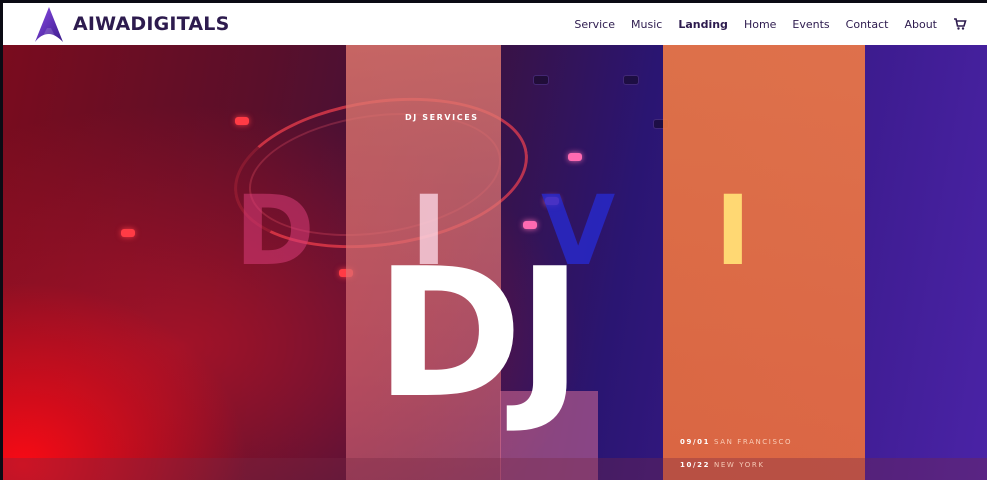 The image size is (987, 480). Describe the element at coordinates (920, 24) in the screenshot. I see `nav-item-about: About` at that location.